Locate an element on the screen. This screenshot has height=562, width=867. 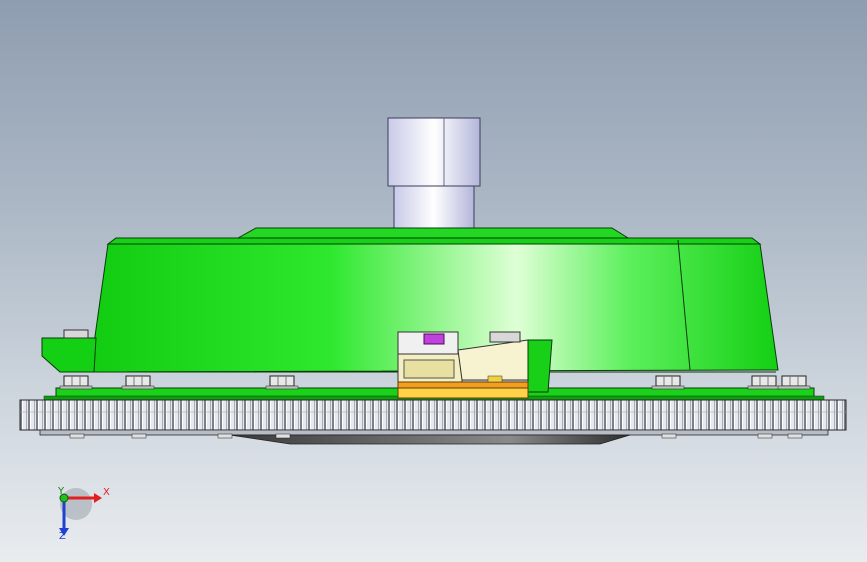
ring-gear is located at coordinates (433, 415).